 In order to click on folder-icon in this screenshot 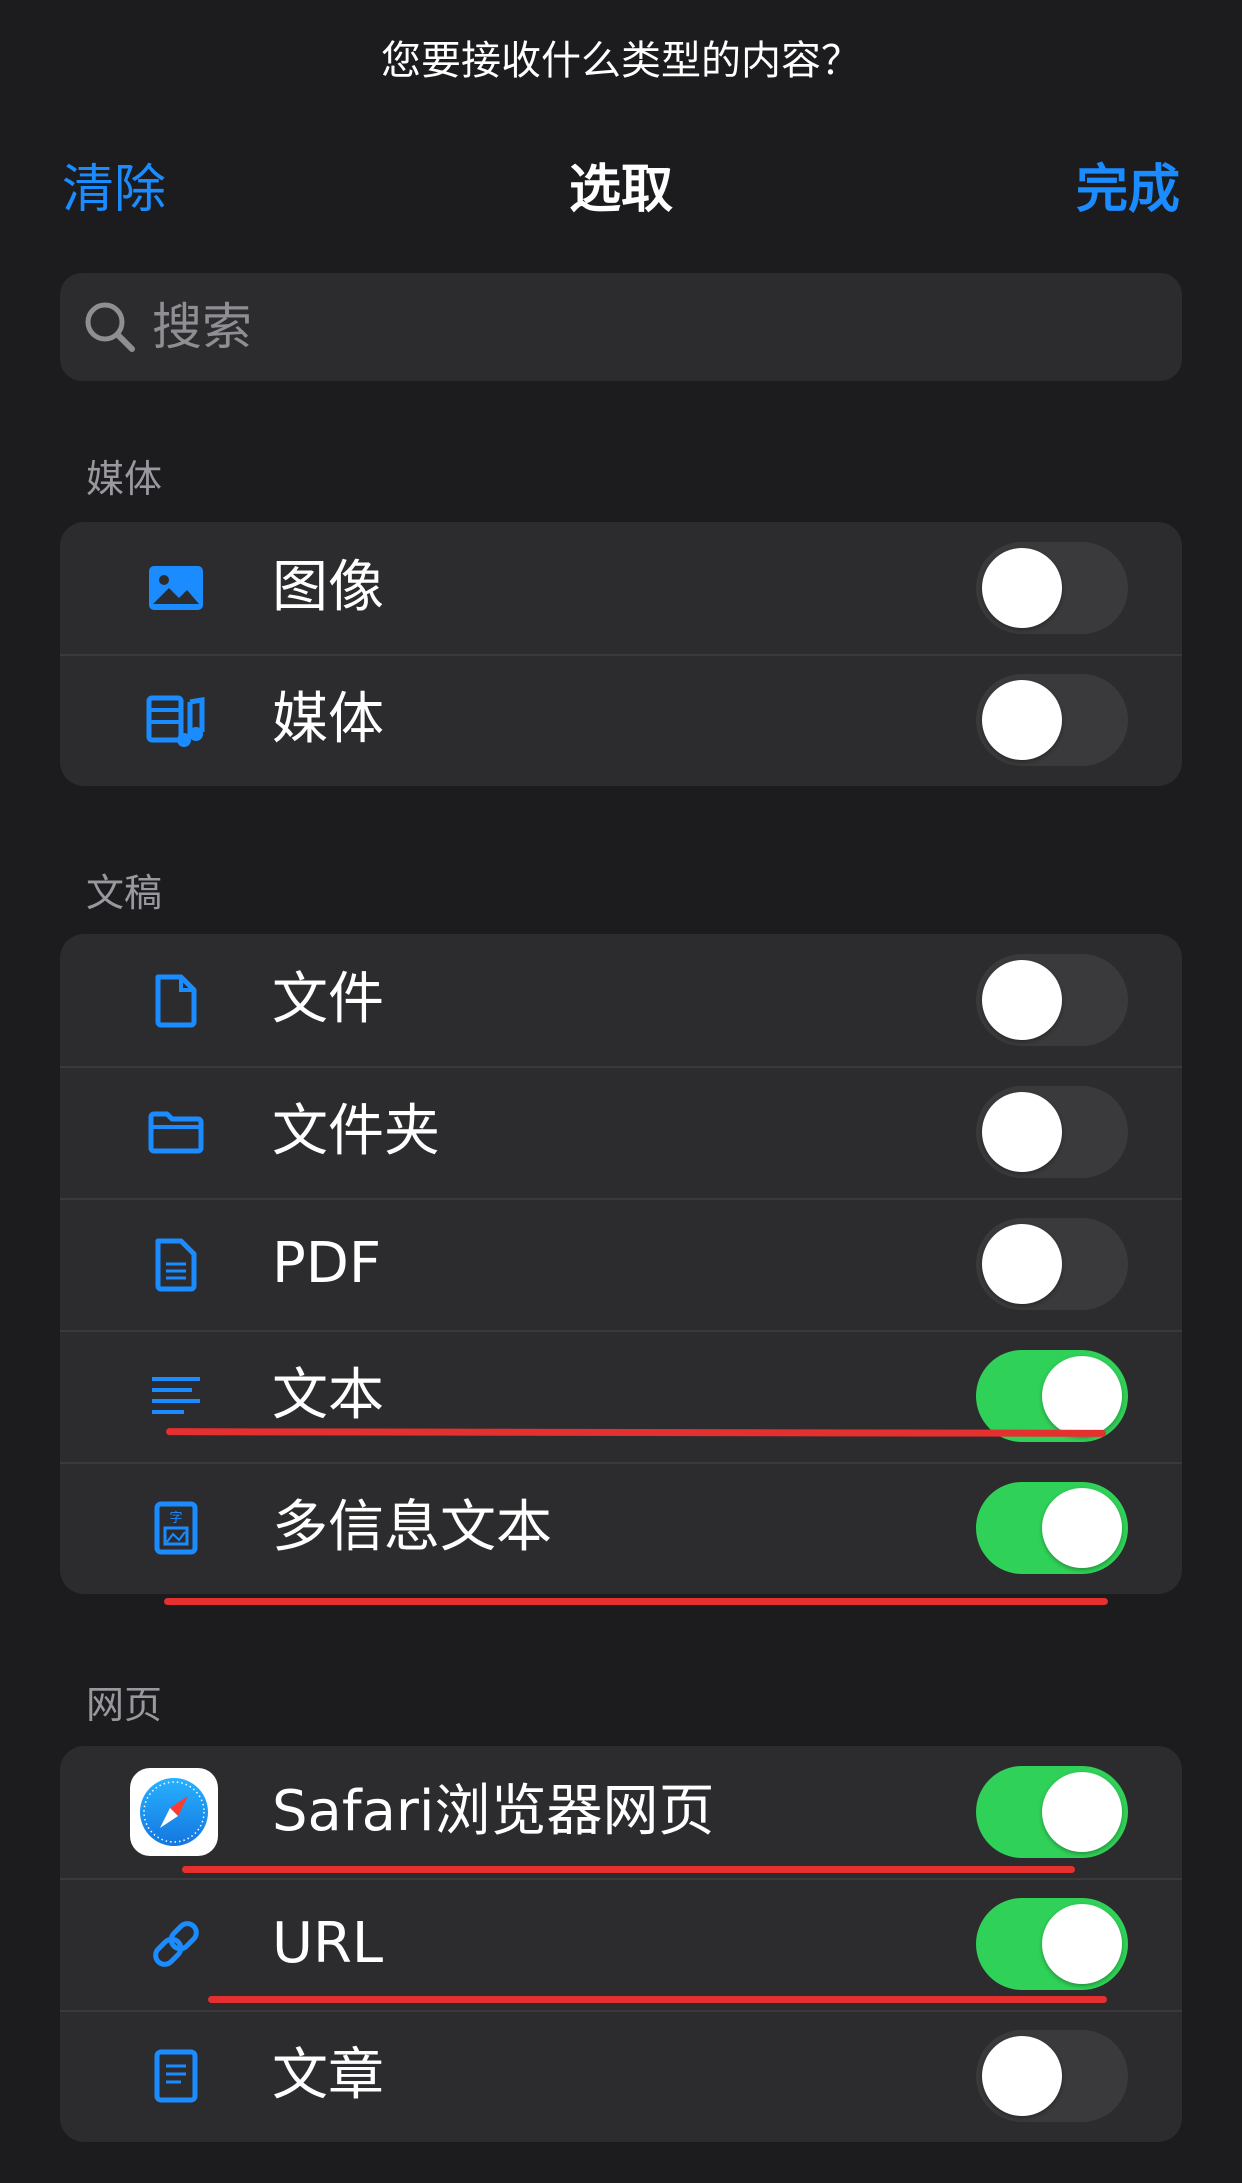, I will do `click(176, 1132)`.